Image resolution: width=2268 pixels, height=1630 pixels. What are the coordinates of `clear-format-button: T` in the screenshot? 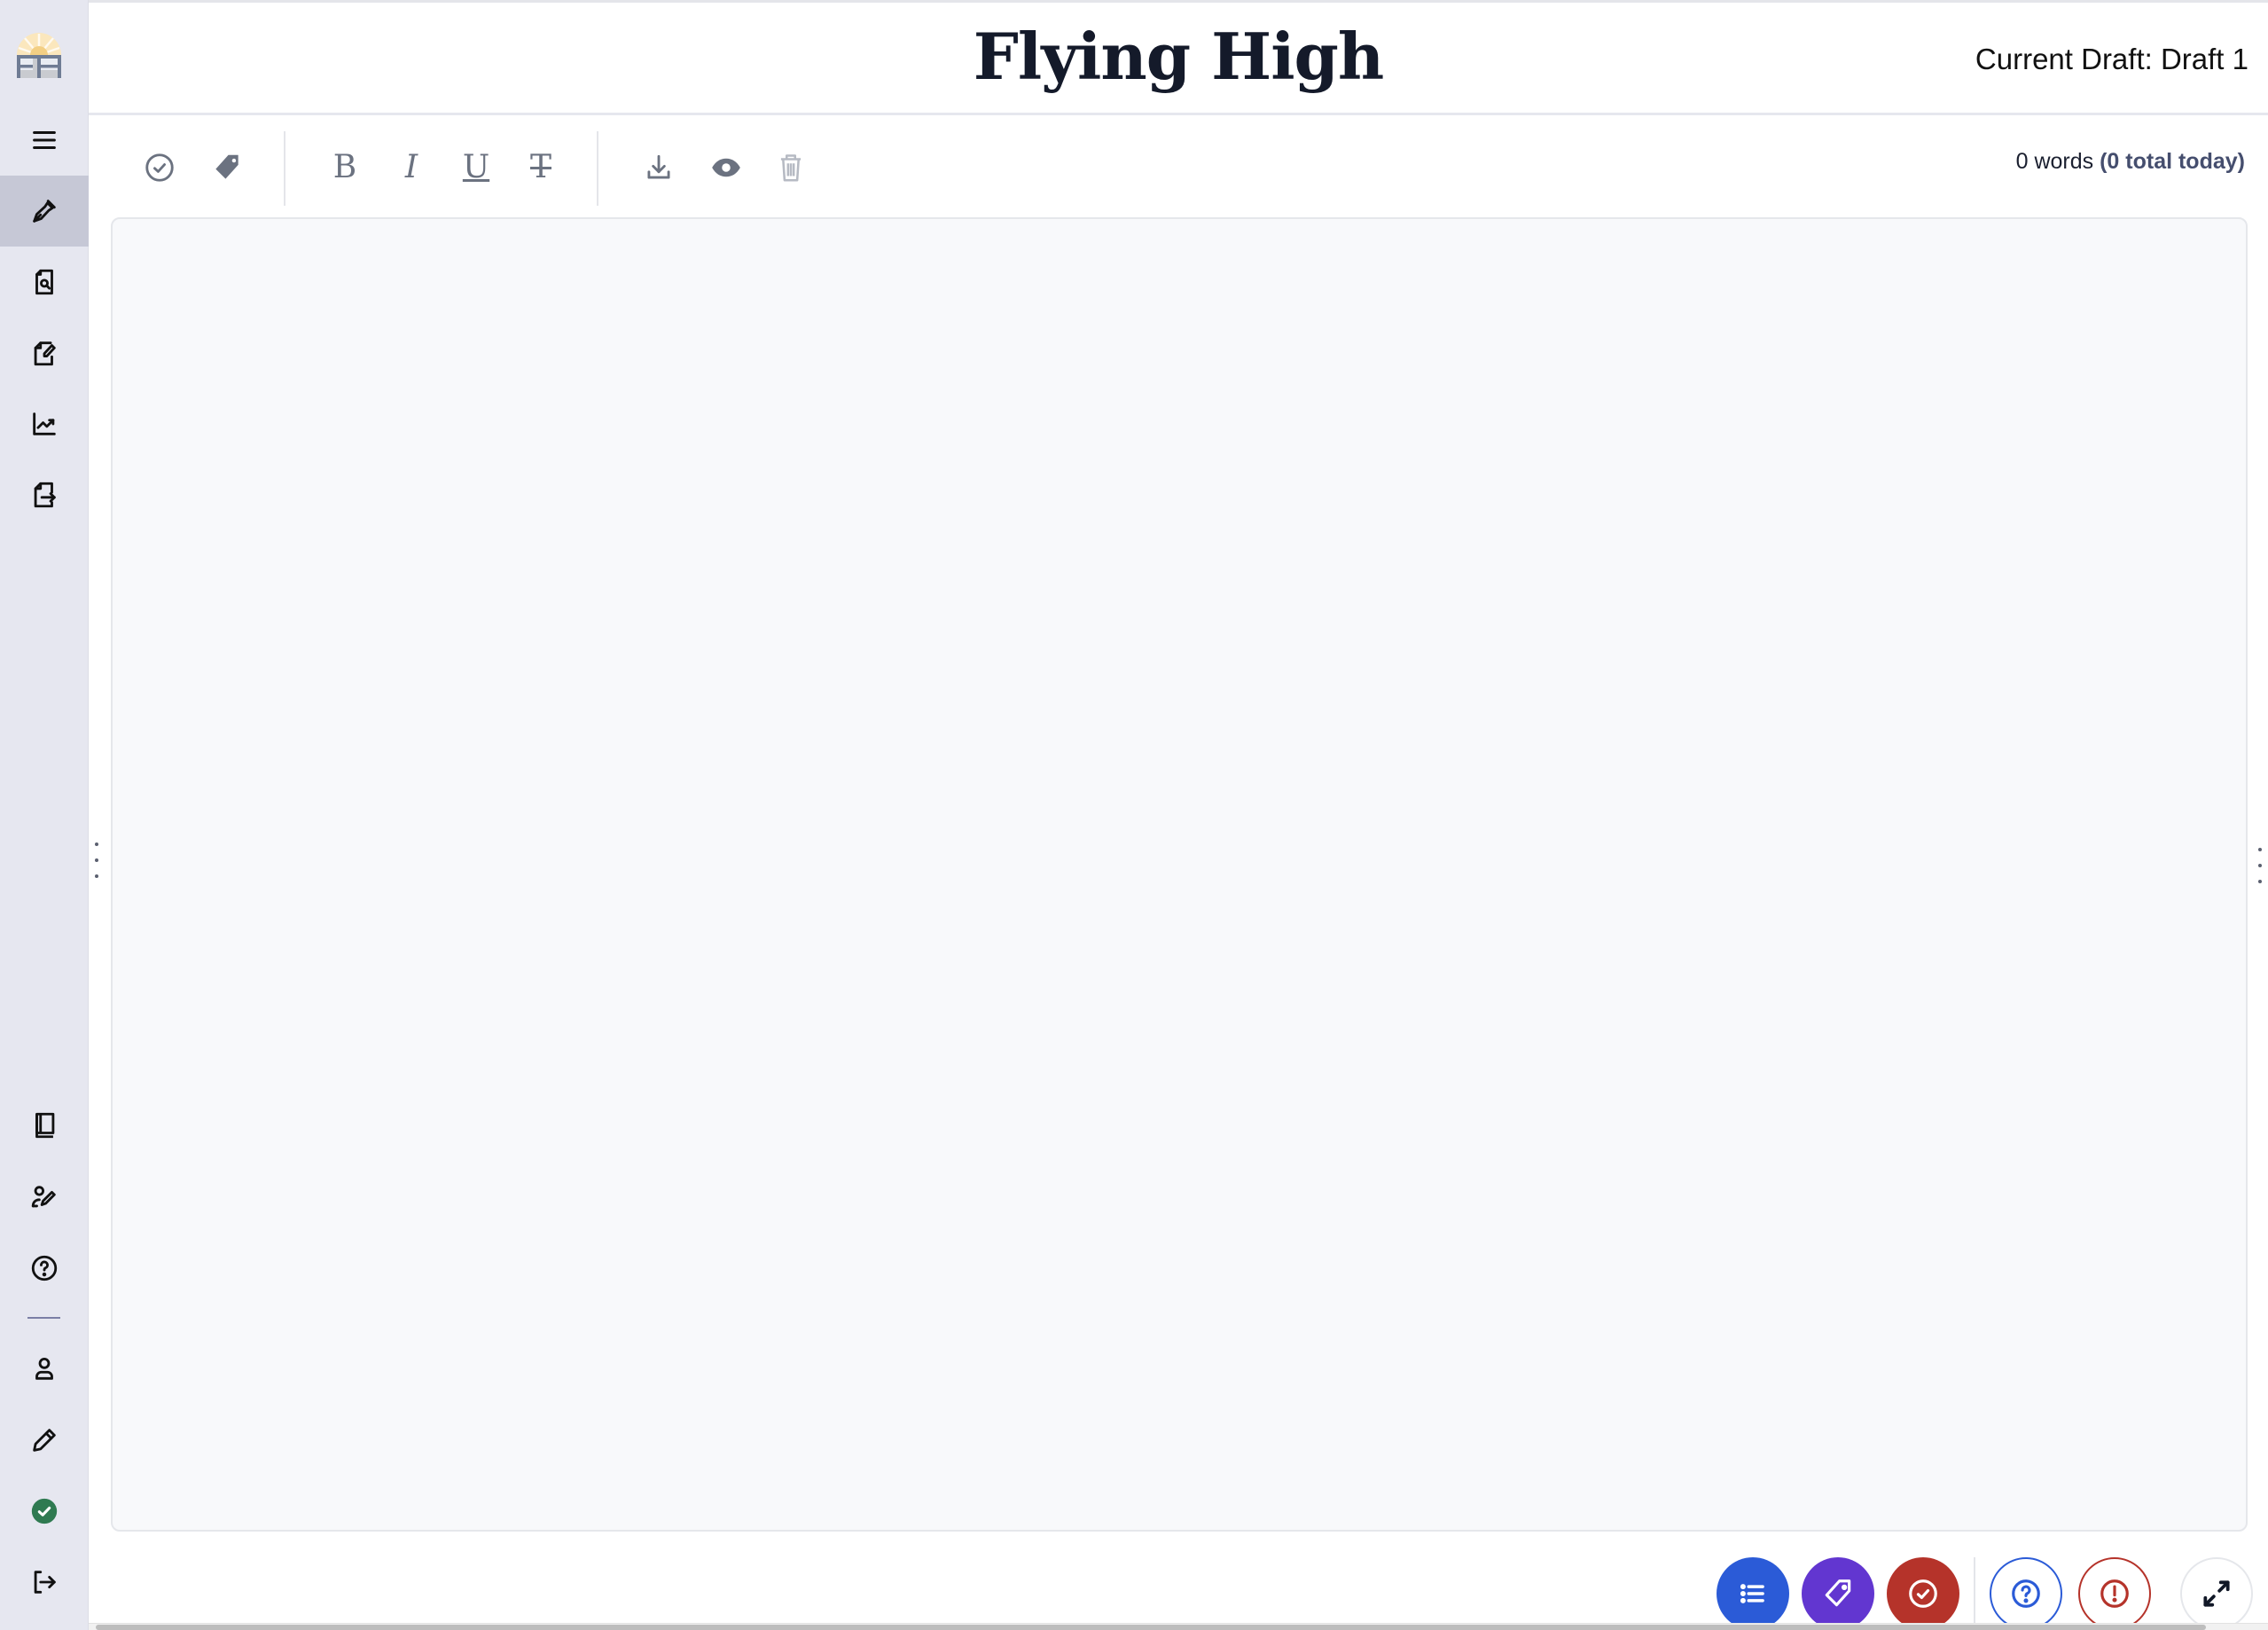 It's located at (541, 167).